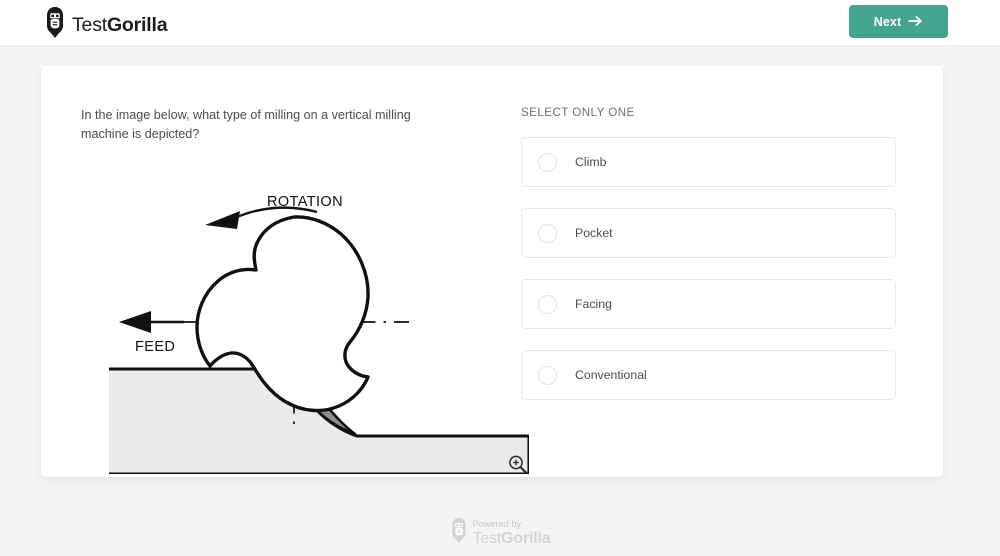 The height and width of the screenshot is (556, 1000). What do you see at coordinates (137, 24) in the screenshot?
I see `brand-word-gorilla: Gorilla` at bounding box center [137, 24].